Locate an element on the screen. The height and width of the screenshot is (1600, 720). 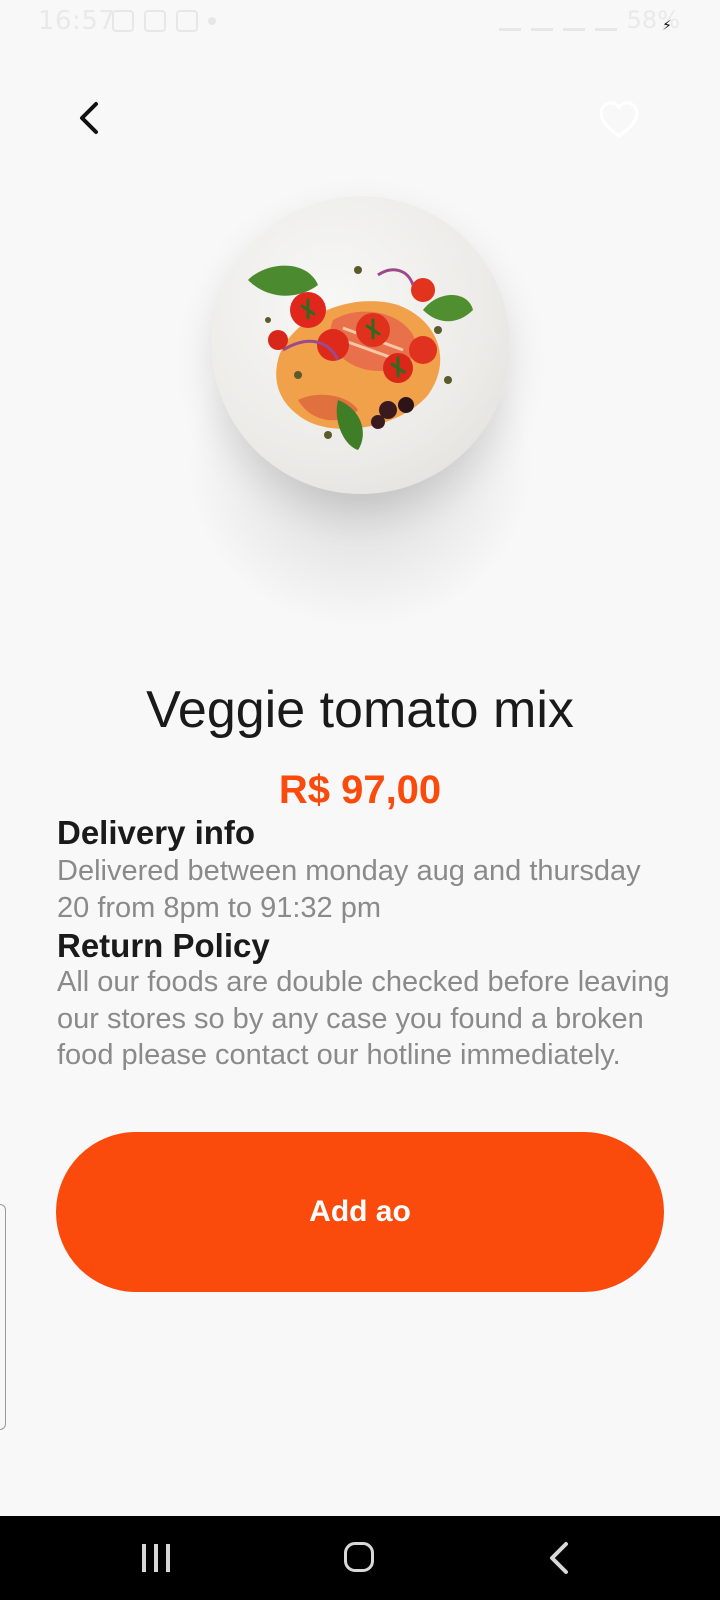
add-button-label: Add ao is located at coordinates (360, 1211).